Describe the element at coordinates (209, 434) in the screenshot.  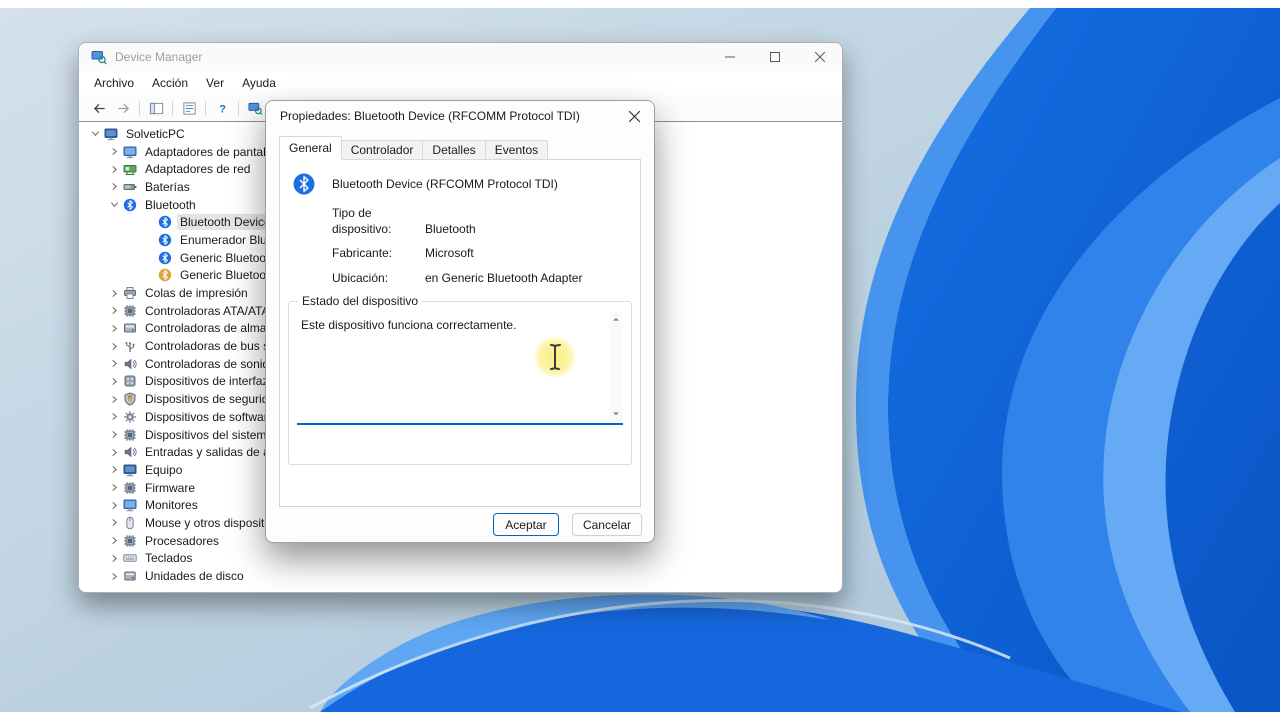
I see `tree-item-label: Dispositivos del sistema` at that location.